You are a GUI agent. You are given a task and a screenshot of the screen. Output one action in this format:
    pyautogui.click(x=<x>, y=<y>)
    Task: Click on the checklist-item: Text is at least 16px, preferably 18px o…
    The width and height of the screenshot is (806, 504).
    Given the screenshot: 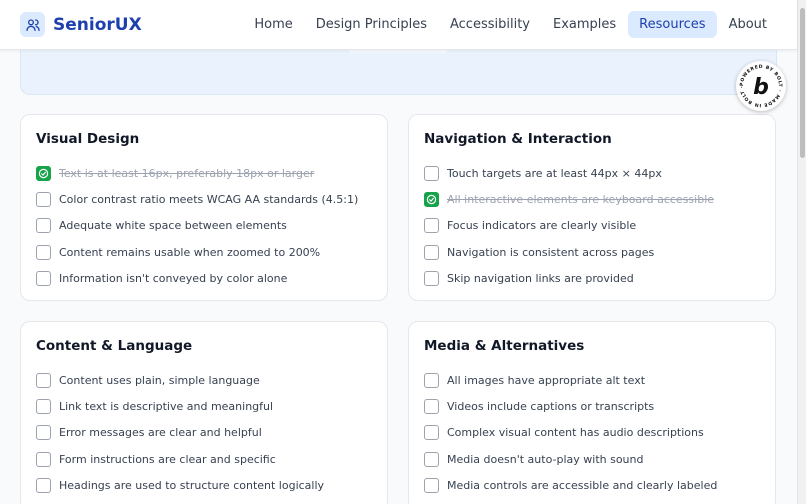 What is the action you would take?
    pyautogui.click(x=175, y=173)
    